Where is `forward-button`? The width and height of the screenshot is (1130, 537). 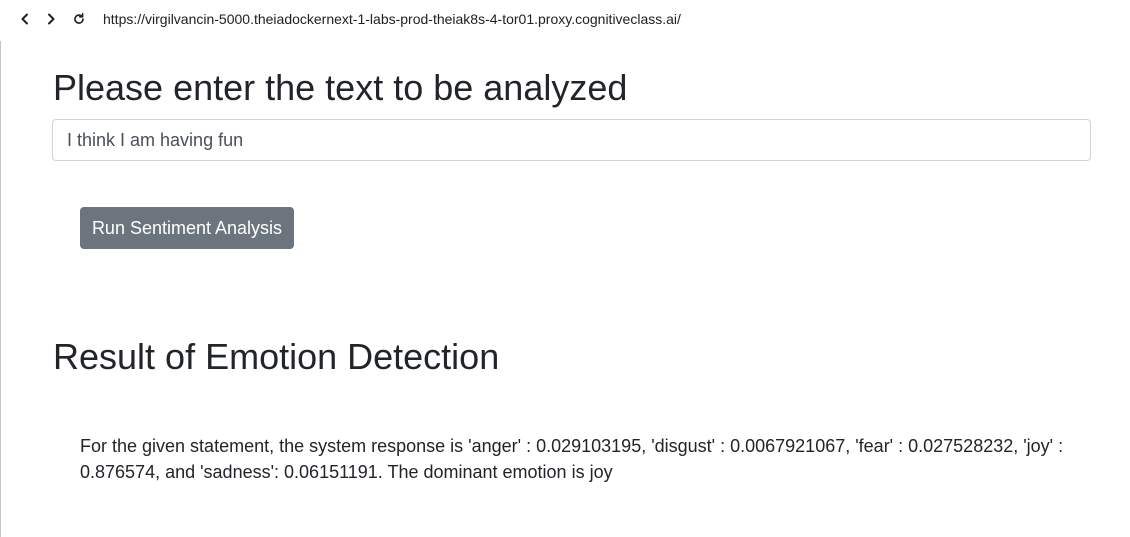 forward-button is located at coordinates (51, 19).